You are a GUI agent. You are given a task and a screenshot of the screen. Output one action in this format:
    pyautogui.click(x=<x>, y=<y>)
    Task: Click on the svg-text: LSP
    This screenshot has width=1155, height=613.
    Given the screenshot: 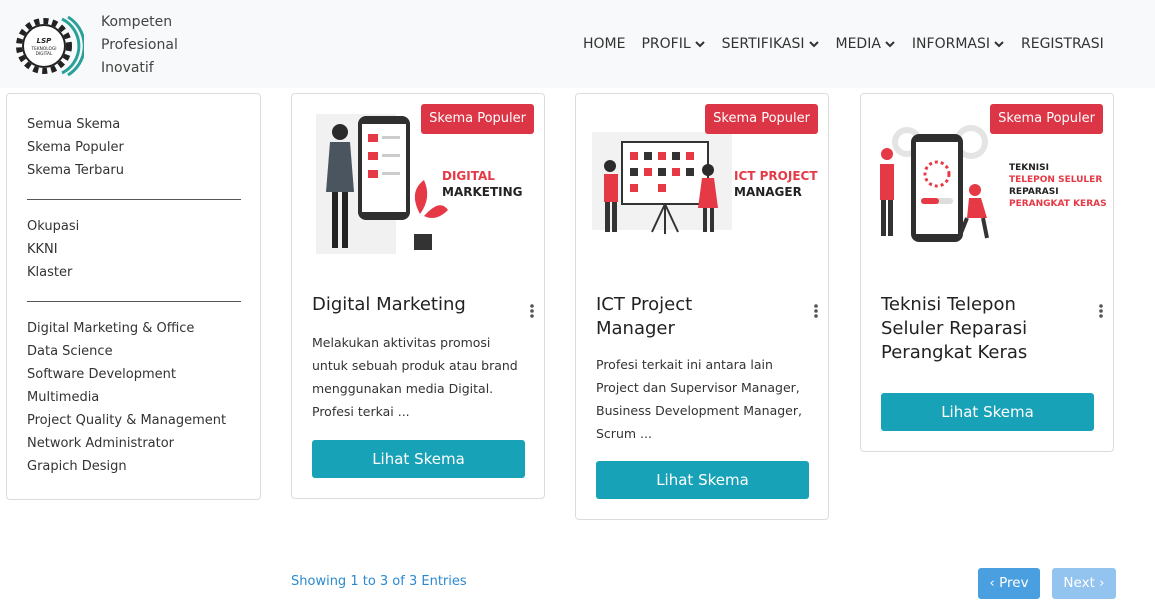 What is the action you would take?
    pyautogui.click(x=45, y=41)
    